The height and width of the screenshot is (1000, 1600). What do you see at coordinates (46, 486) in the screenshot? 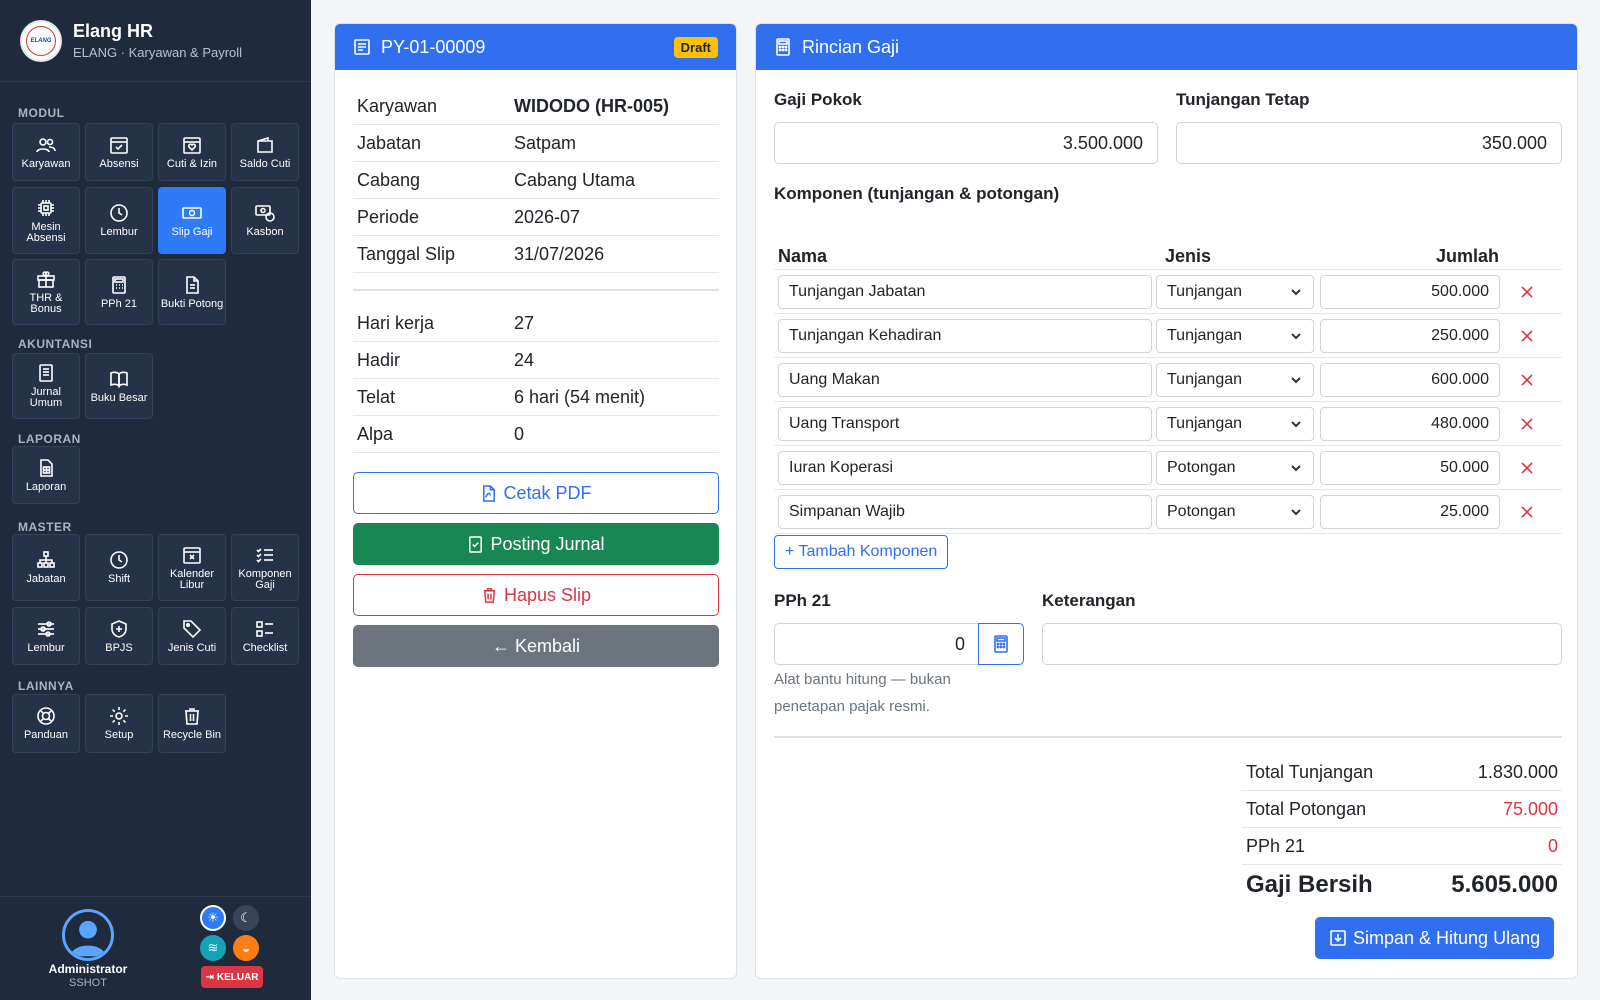
I see `sidebar-item-label: Laporan` at bounding box center [46, 486].